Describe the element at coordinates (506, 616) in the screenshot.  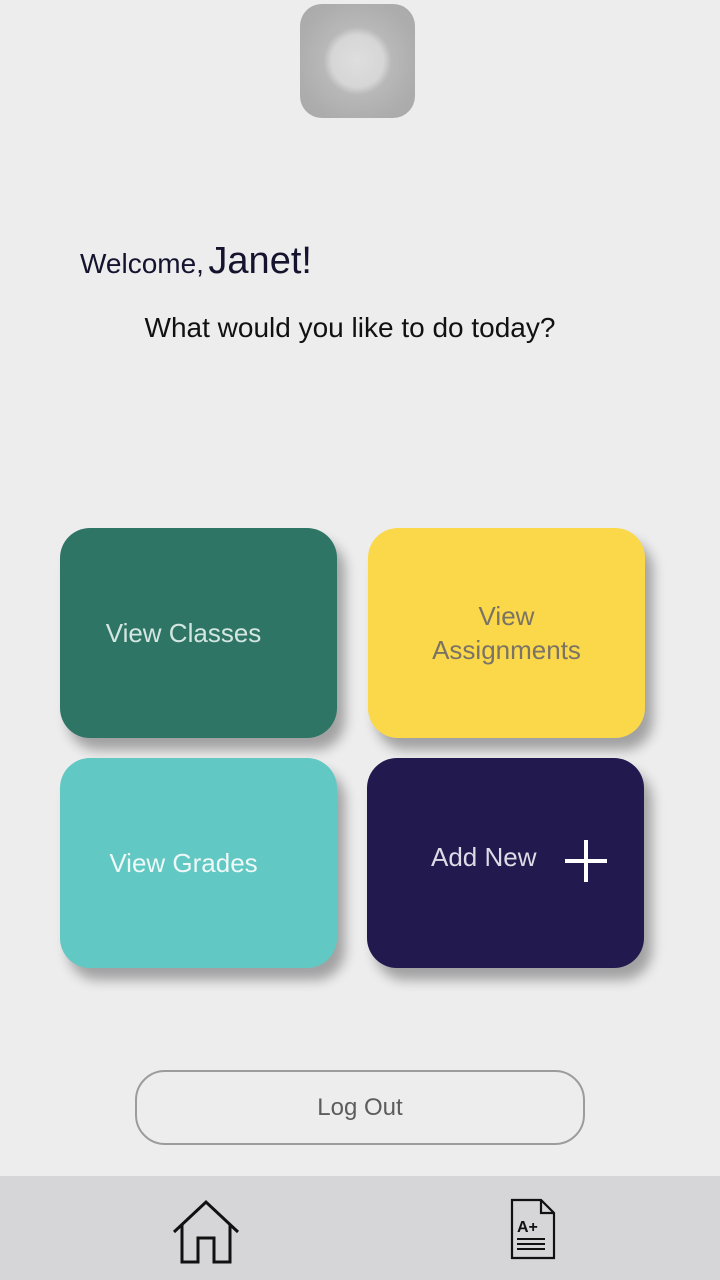
I see `view-assignments-label-line1: View` at that location.